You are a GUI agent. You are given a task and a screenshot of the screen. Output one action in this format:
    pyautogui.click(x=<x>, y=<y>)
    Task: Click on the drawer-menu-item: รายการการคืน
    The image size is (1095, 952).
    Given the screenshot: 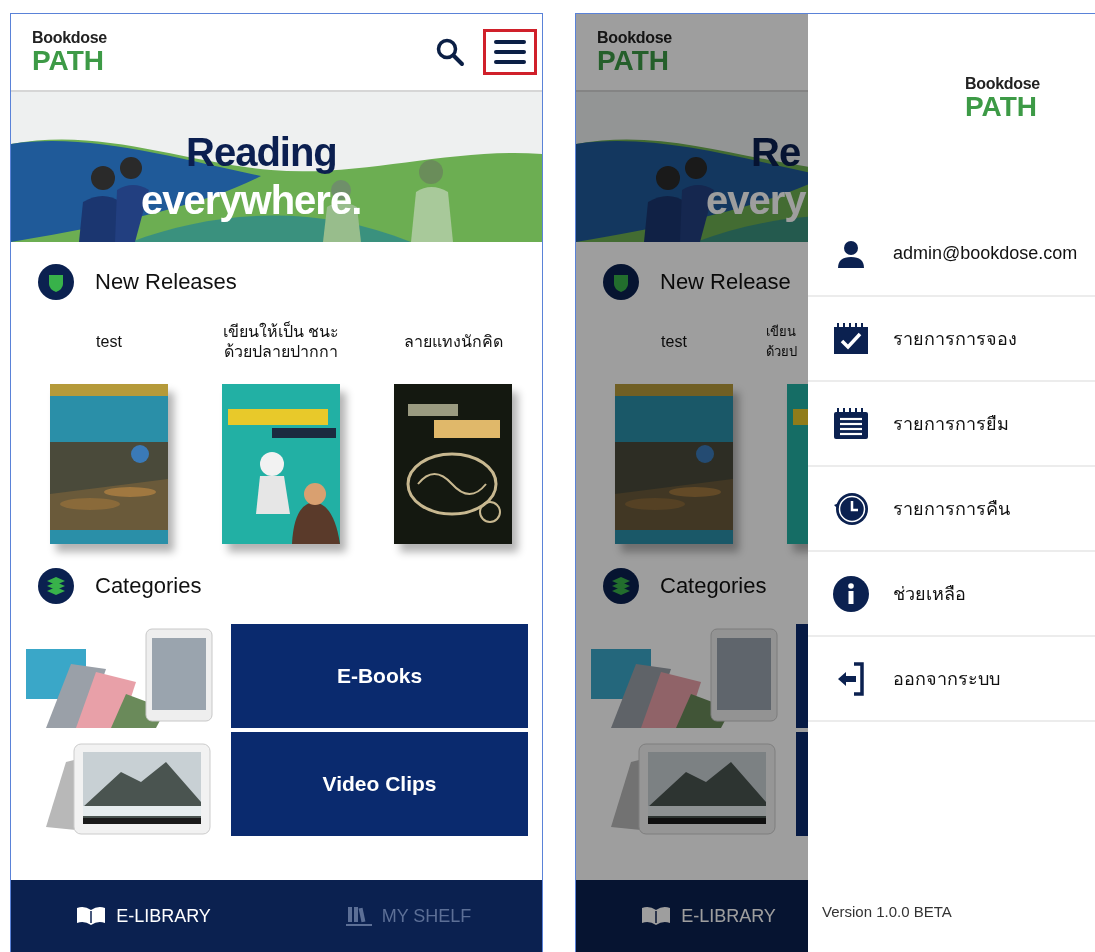 What is the action you would take?
    pyautogui.click(x=951, y=509)
    